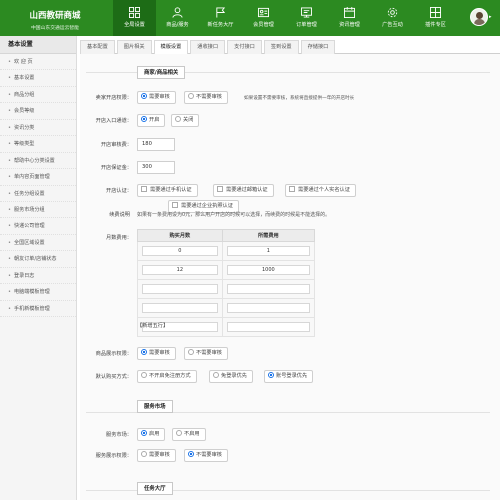 The width and height of the screenshot is (500, 500). What do you see at coordinates (177, 12) in the screenshot?
I see `user-icon` at bounding box center [177, 12].